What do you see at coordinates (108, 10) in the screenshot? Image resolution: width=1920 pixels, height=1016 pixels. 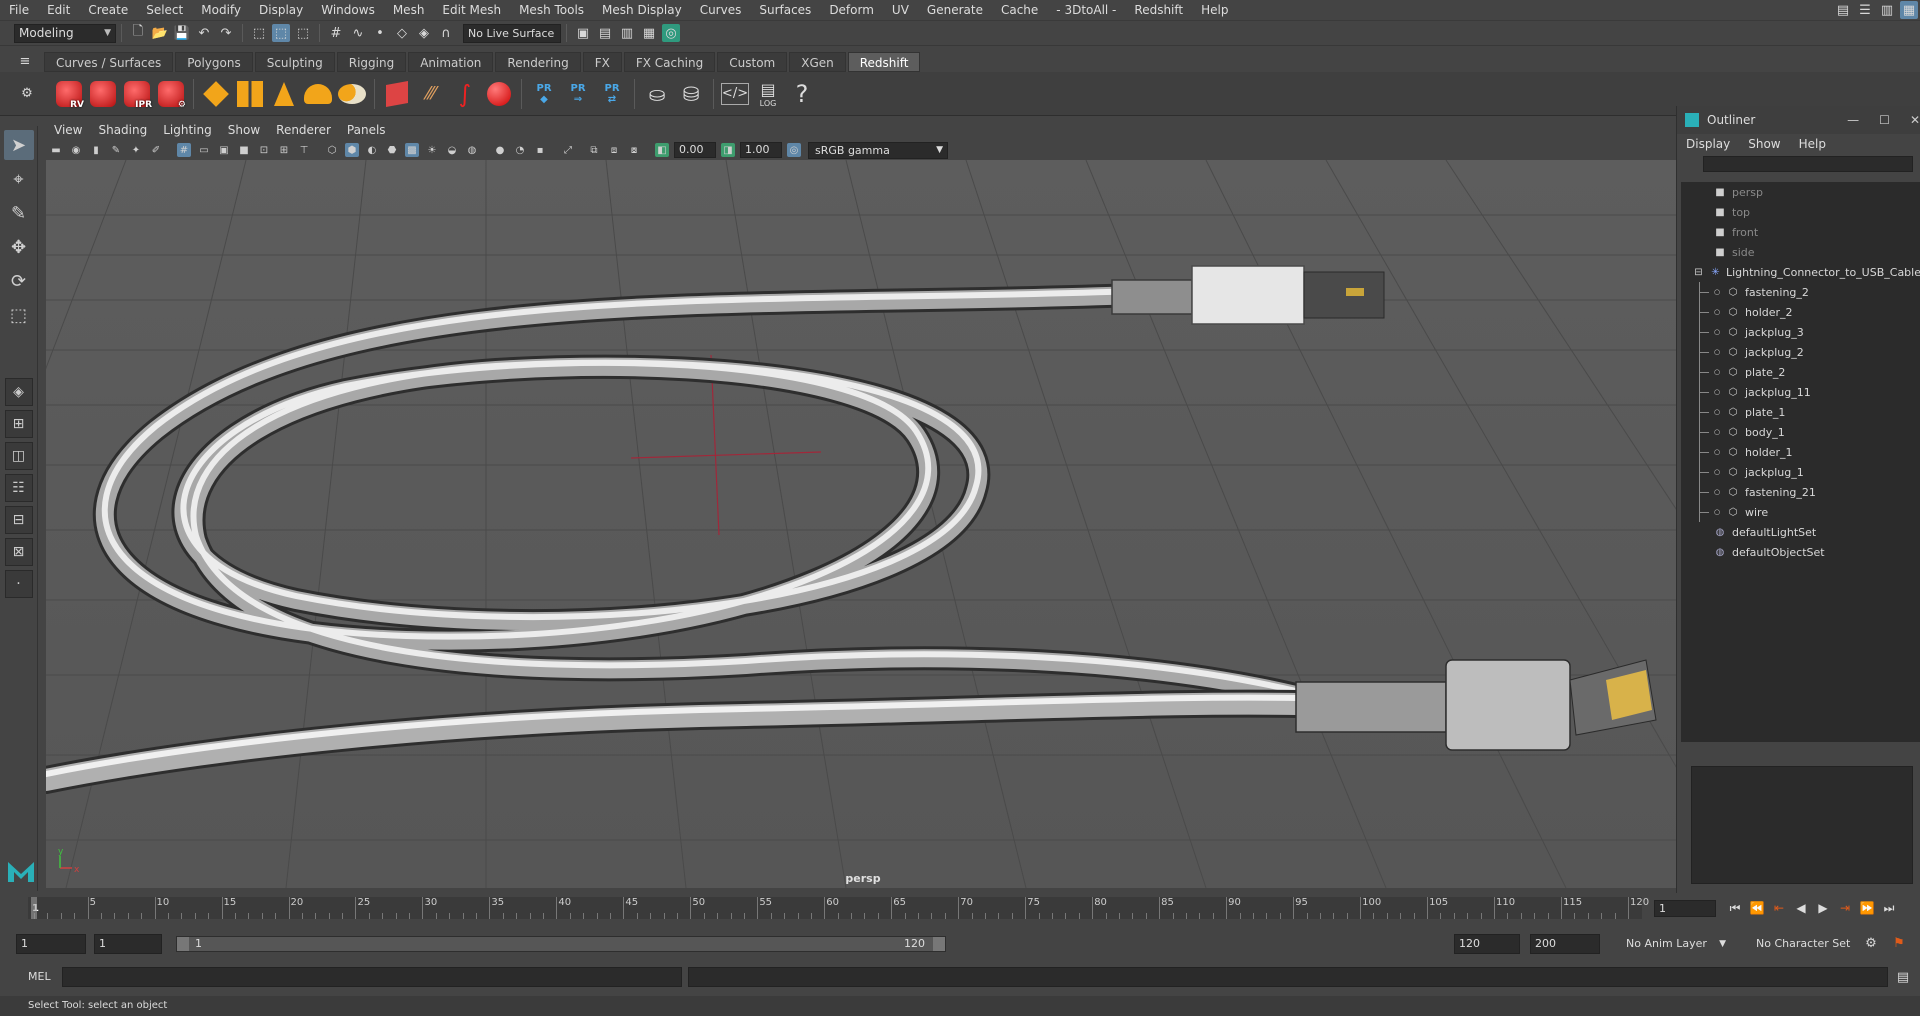 I see `menu-create: Create` at bounding box center [108, 10].